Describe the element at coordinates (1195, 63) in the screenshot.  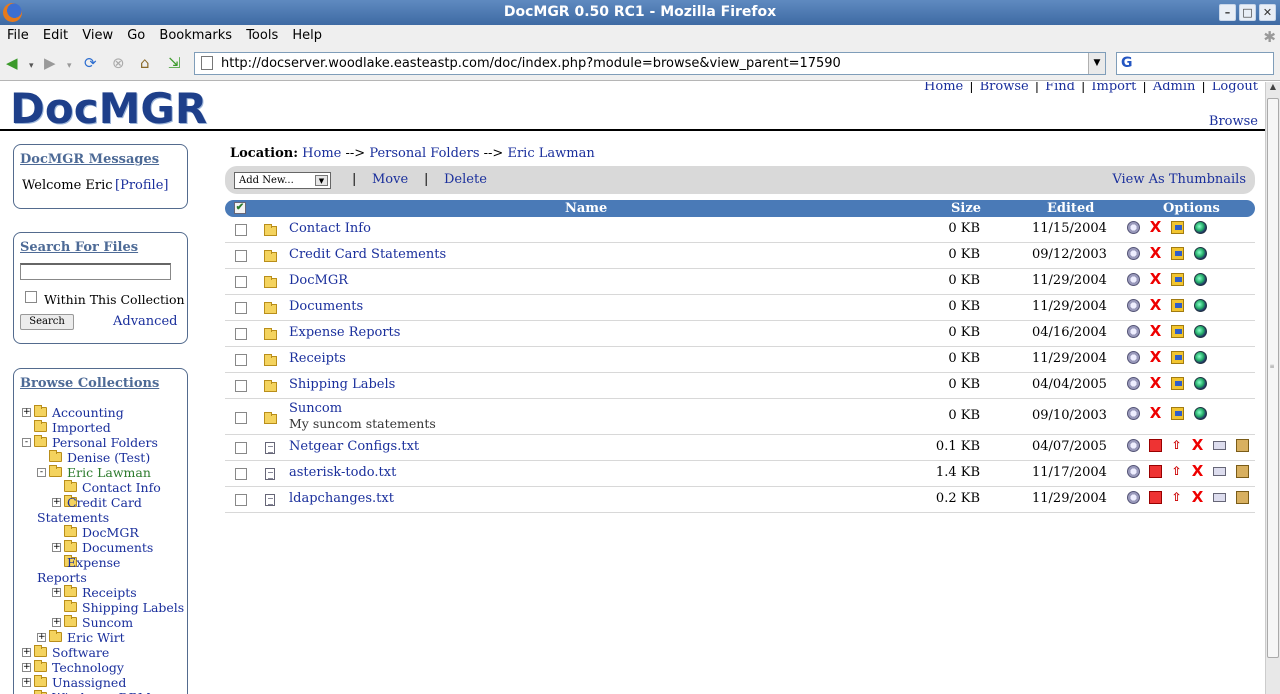
I see `browser-search-input: G` at that location.